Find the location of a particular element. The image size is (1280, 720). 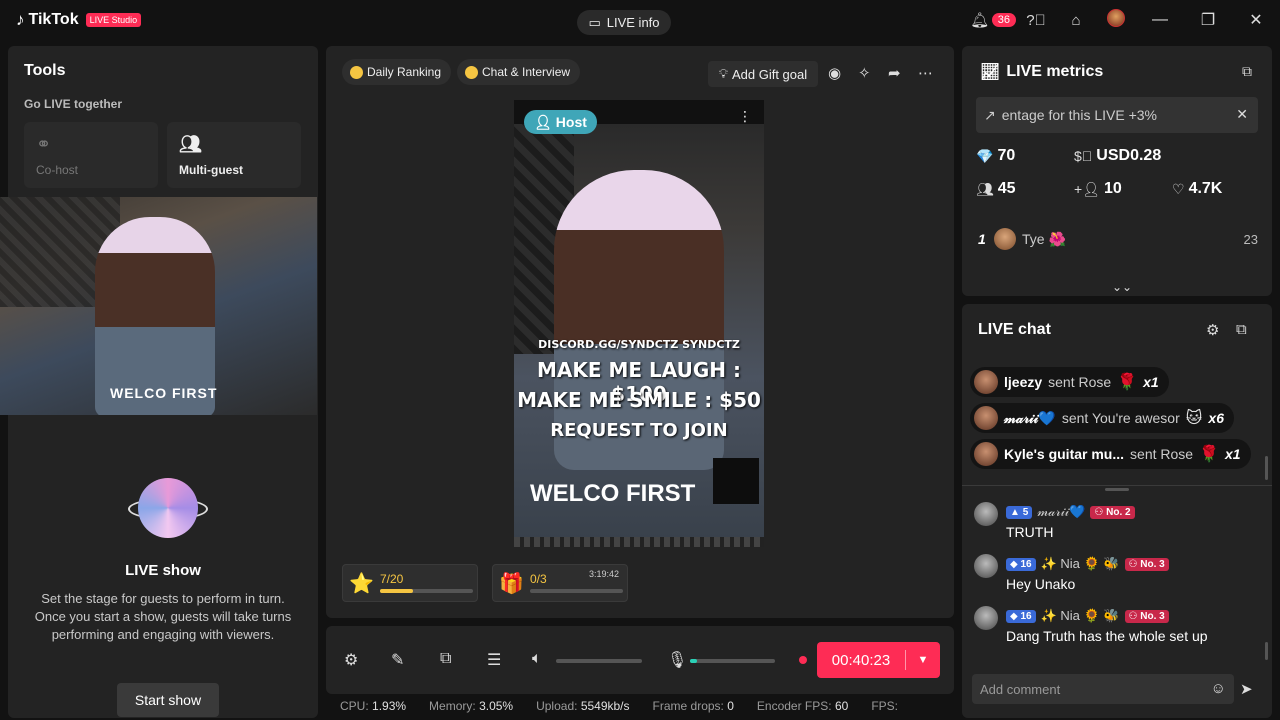

star-icon: ⭐ is located at coordinates (361, 584).